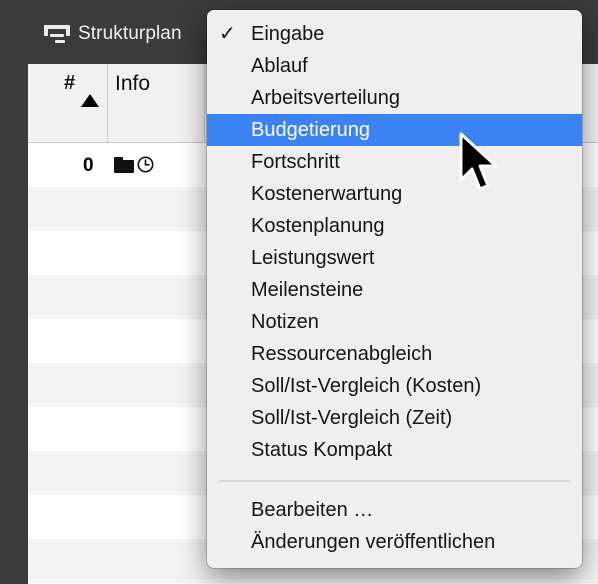 The image size is (598, 584). I want to click on menu-item-label: Soll/Ist-Vergleich (Kosten), so click(366, 386).